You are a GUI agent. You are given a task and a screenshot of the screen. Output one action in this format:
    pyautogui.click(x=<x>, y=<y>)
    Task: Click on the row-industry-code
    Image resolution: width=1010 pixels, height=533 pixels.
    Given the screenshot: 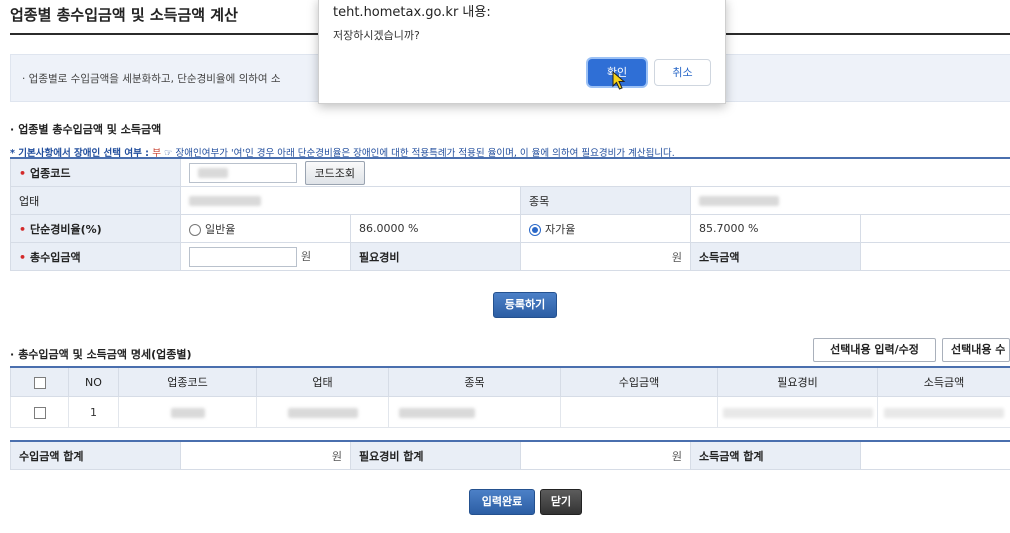 What is the action you would take?
    pyautogui.click(x=187, y=412)
    